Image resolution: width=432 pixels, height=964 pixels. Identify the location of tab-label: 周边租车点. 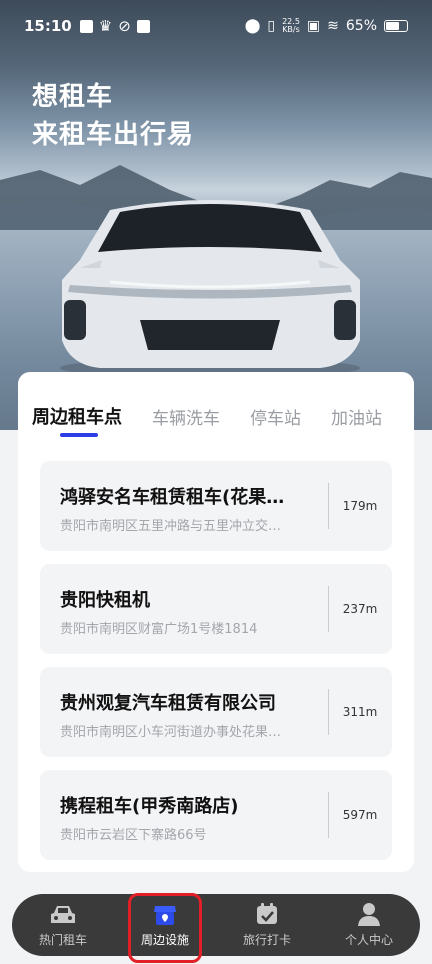
(77, 417).